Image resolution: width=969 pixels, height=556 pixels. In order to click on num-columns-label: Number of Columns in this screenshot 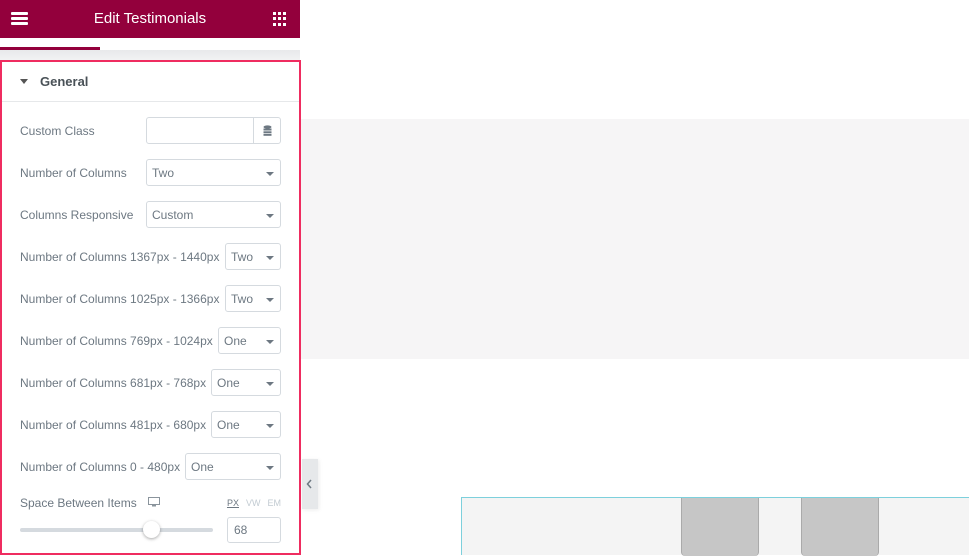, I will do `click(73, 173)`.